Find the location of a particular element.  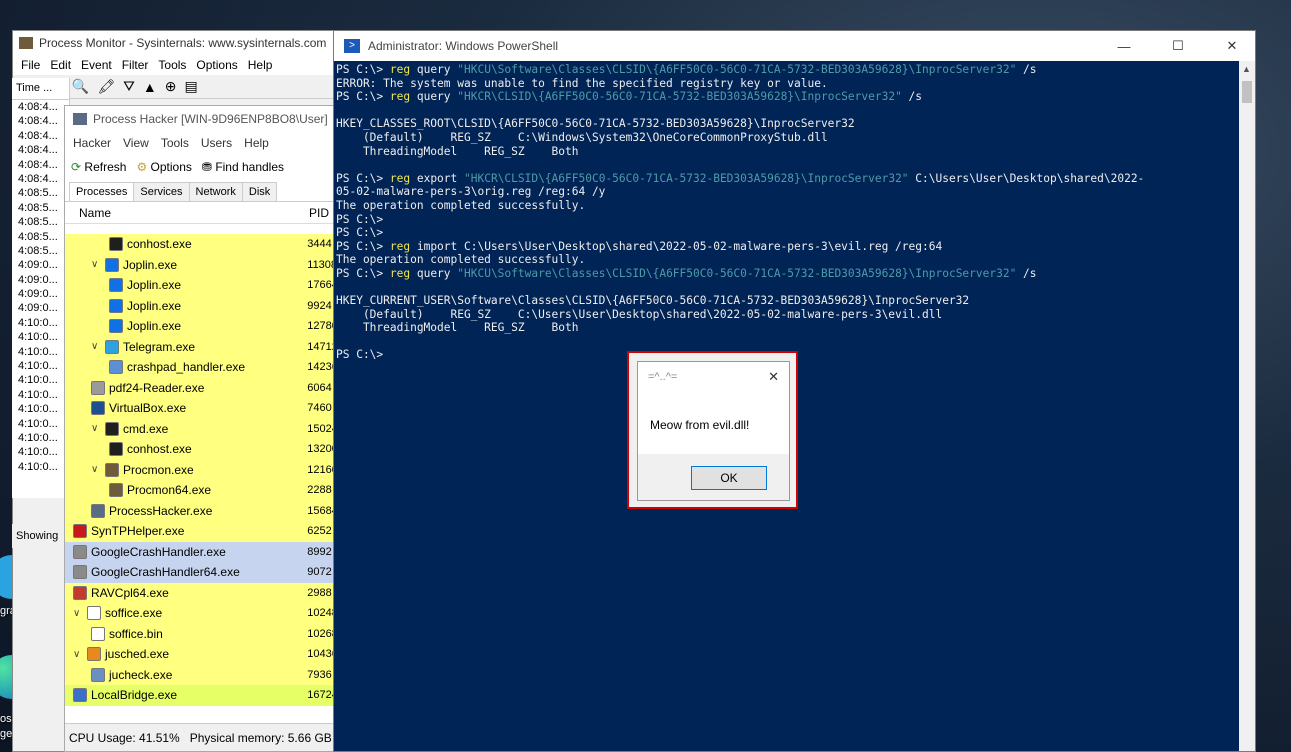

message-box: =^..^= ✕ Meow from evil.dll! OK is located at coordinates (713, 431).